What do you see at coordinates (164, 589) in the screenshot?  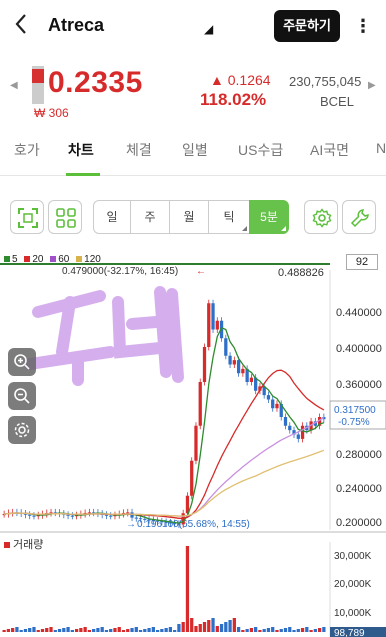 I see `volume-bars-group` at bounding box center [164, 589].